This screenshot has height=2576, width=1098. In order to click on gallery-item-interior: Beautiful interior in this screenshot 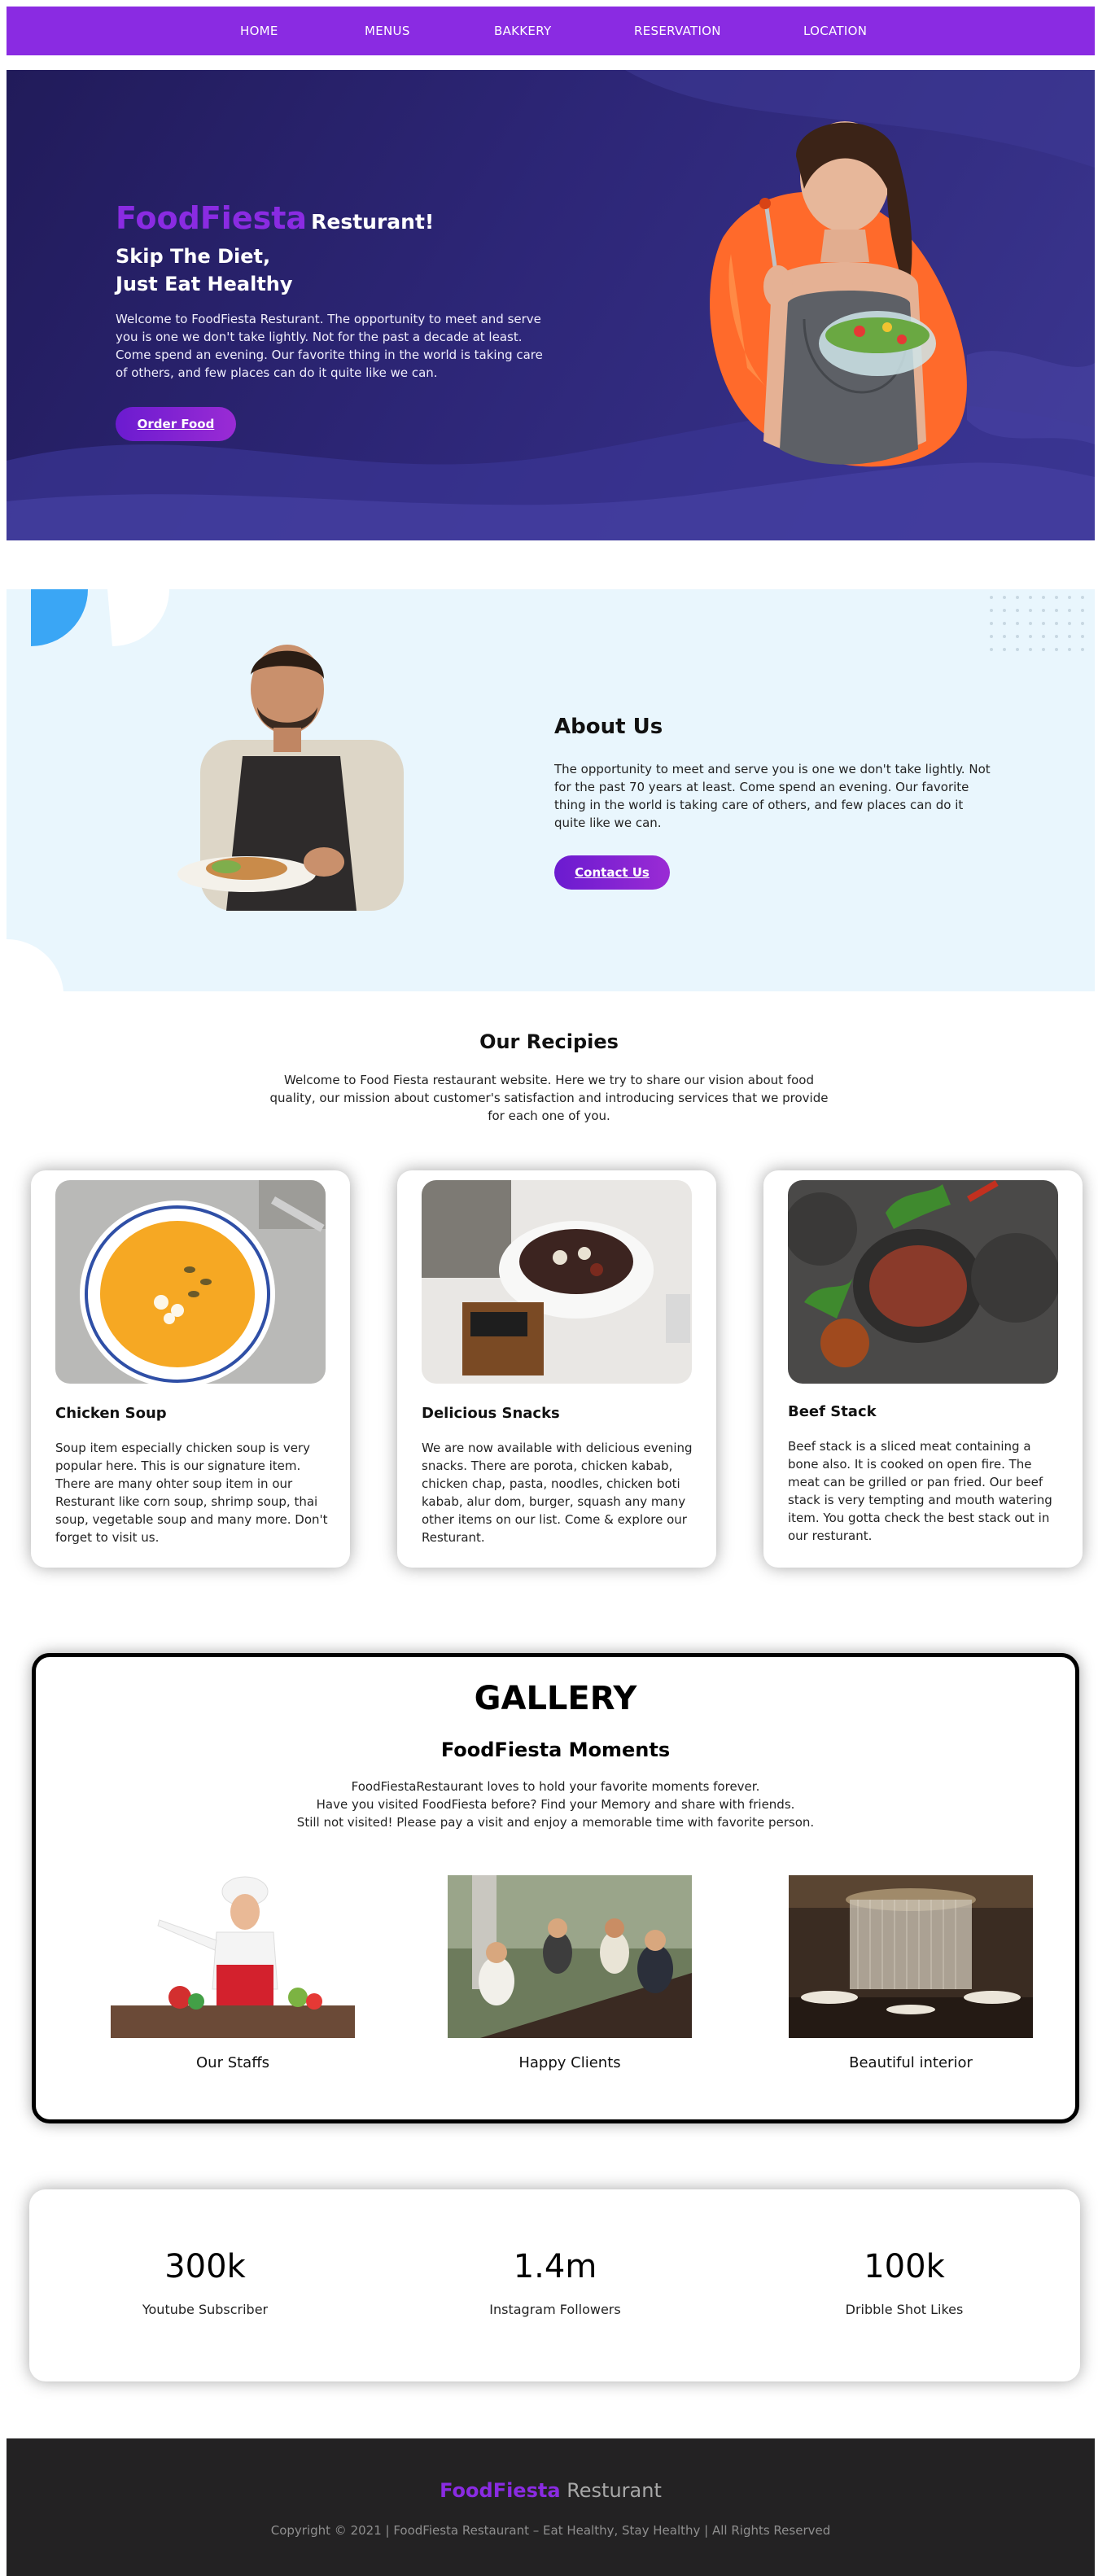, I will do `click(911, 1973)`.